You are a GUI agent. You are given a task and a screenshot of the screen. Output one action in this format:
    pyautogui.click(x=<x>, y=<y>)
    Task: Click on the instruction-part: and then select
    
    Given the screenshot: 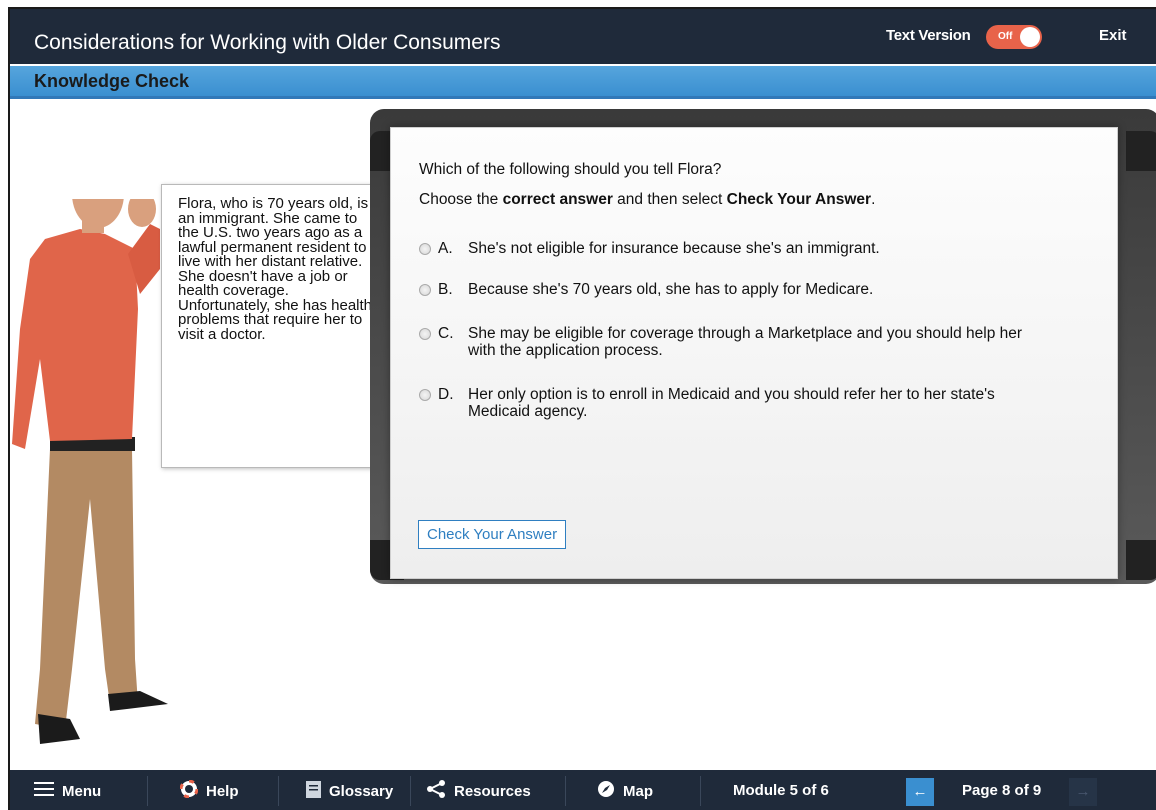 What is the action you would take?
    pyautogui.click(x=669, y=199)
    